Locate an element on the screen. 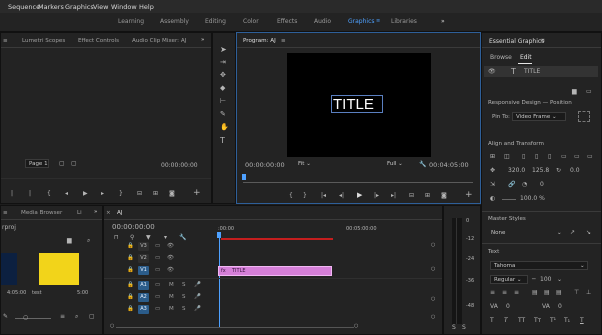  opacity-slider is located at coordinates (509, 199).